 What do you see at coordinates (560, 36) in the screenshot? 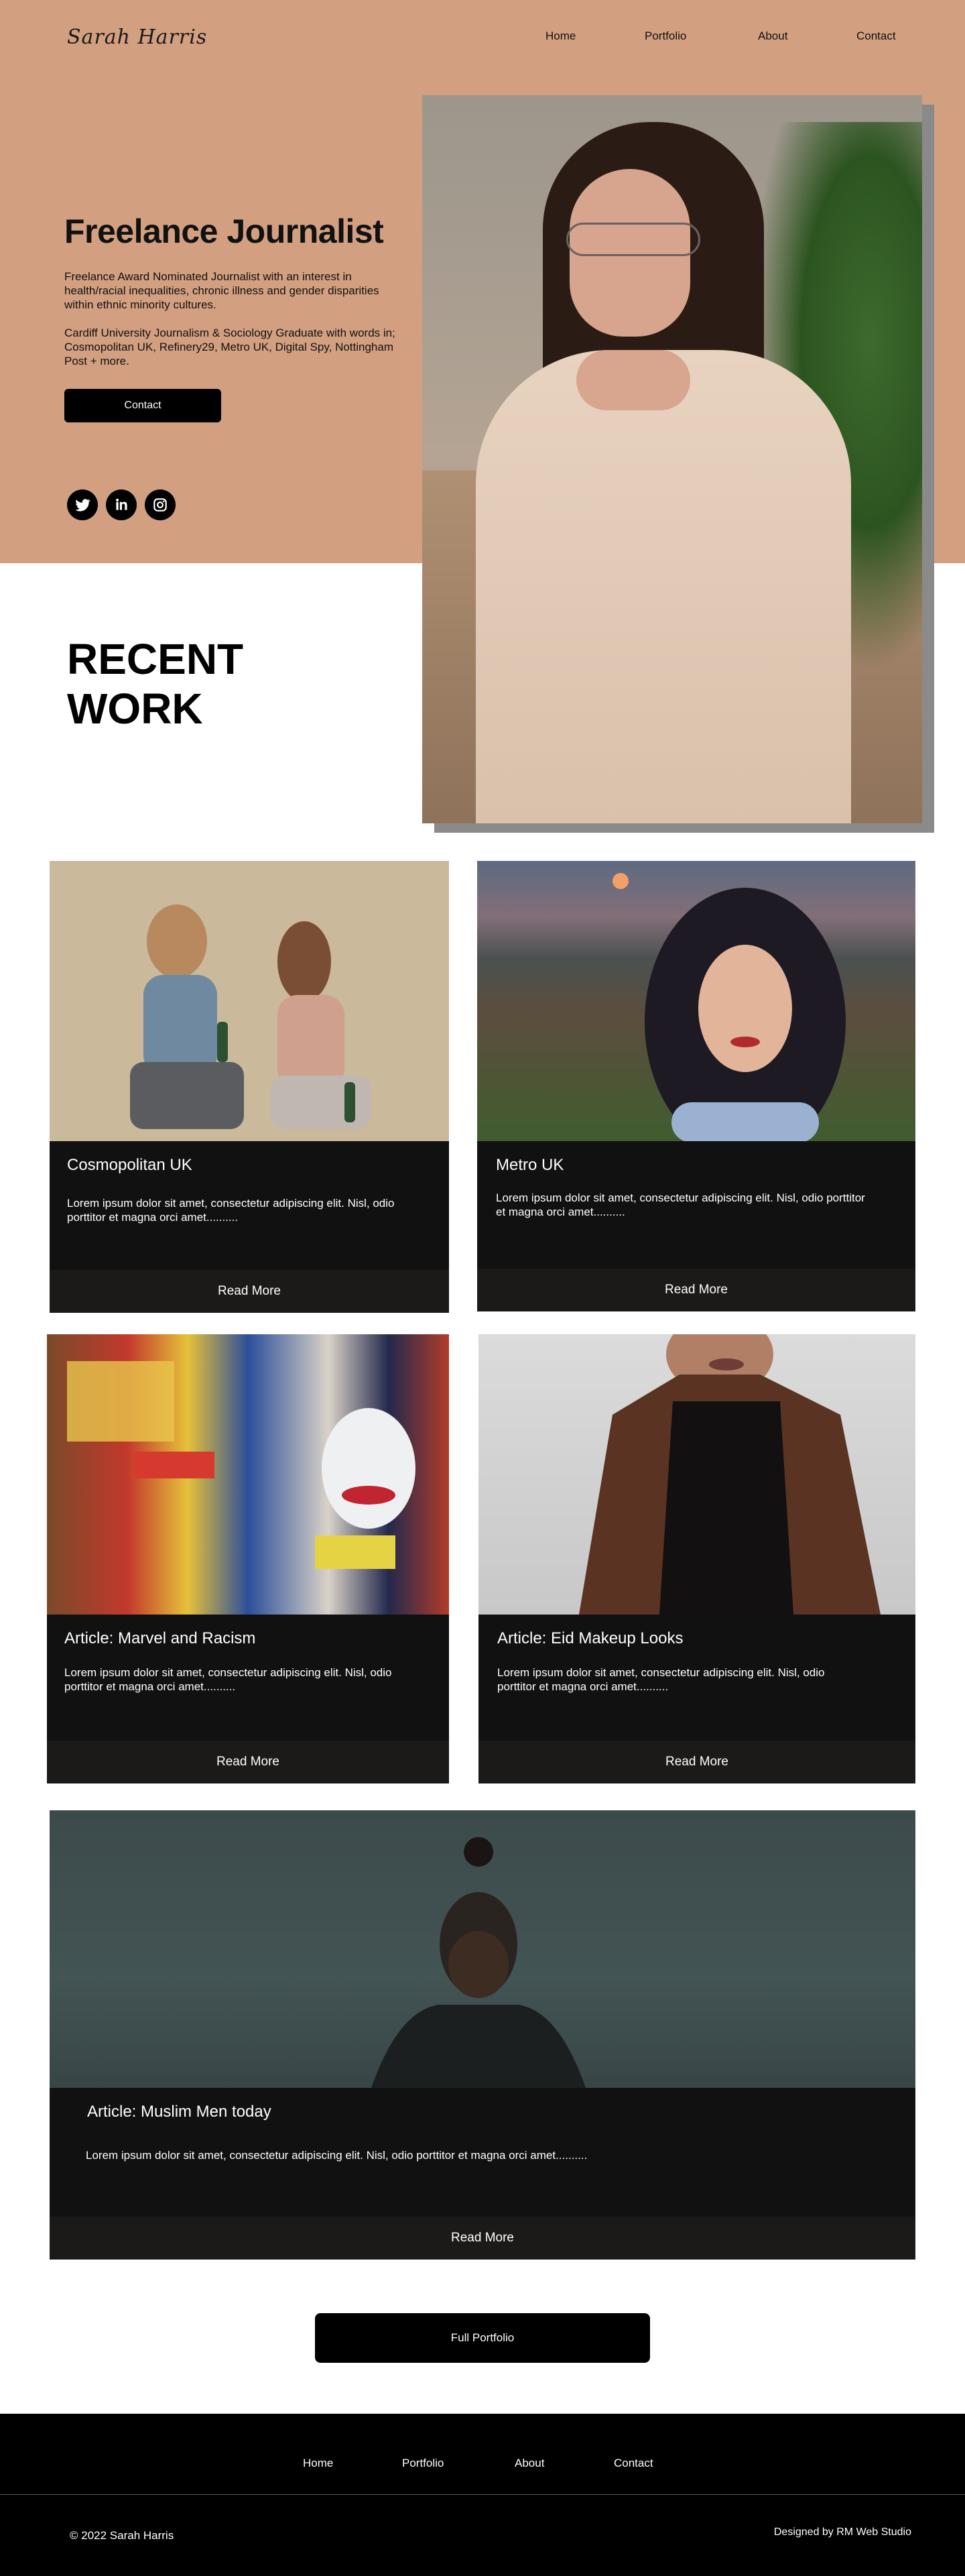
I see `nav-home: Home` at bounding box center [560, 36].